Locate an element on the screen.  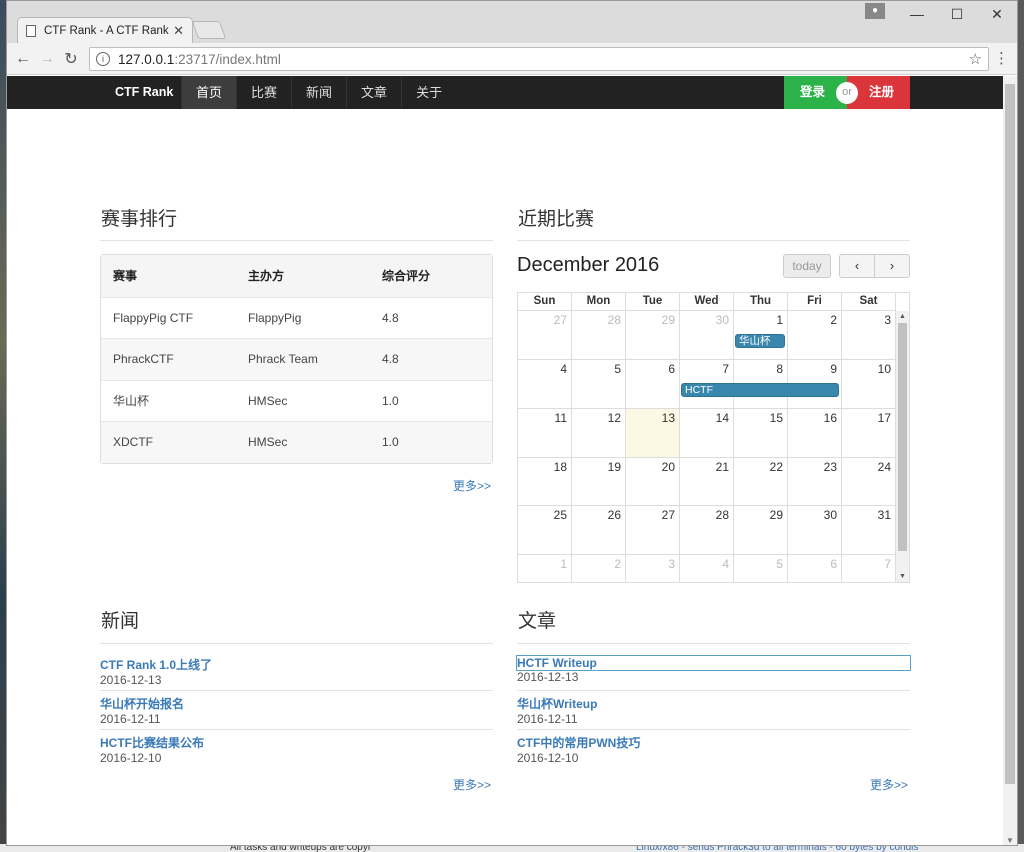
calendar-day: 10 is located at coordinates (869, 384).